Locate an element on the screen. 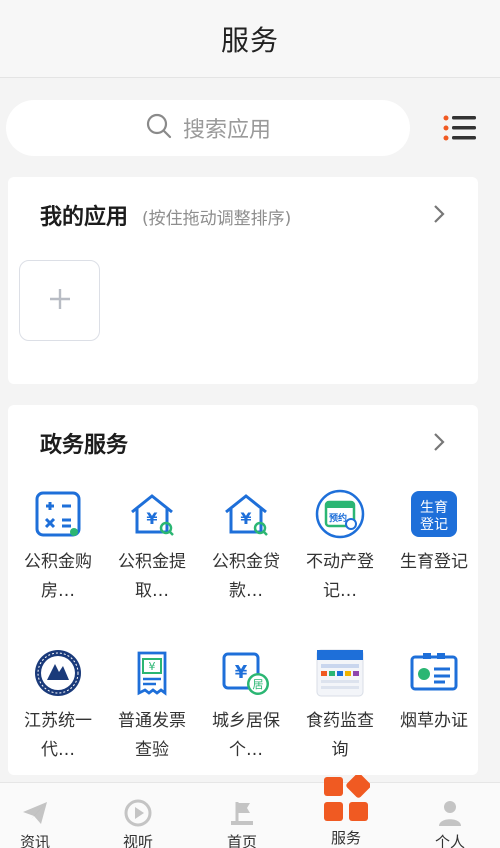  app-item: 生育 登记 生育登记 is located at coordinates (434, 532).